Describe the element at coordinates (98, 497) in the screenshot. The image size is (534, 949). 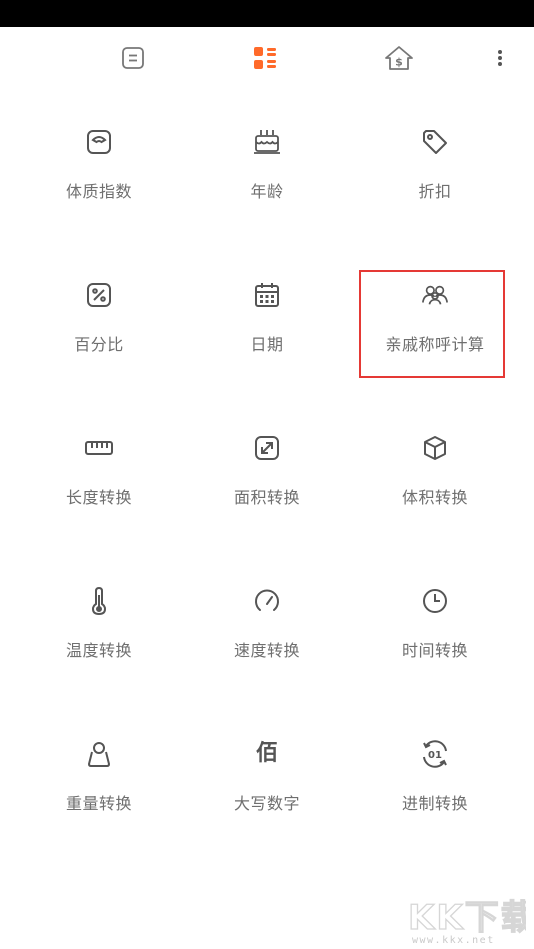
I see `tool-label: 长度转换` at that location.